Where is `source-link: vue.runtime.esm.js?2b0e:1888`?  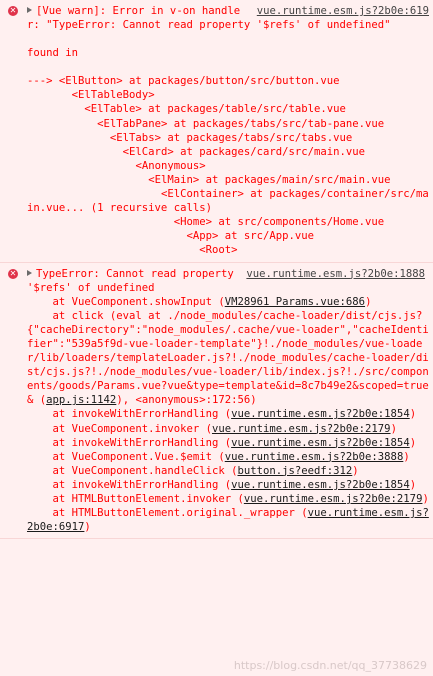
source-link: vue.runtime.esm.js?2b0e:1888 is located at coordinates (335, 274).